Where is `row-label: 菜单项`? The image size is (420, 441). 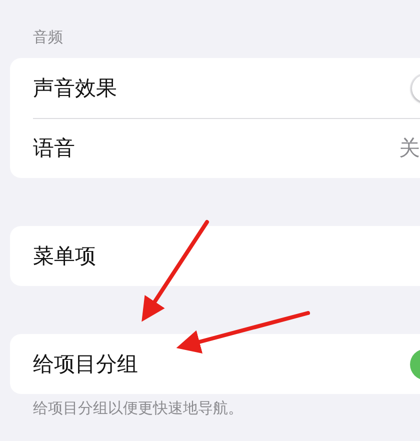 row-label: 菜单项 is located at coordinates (64, 256).